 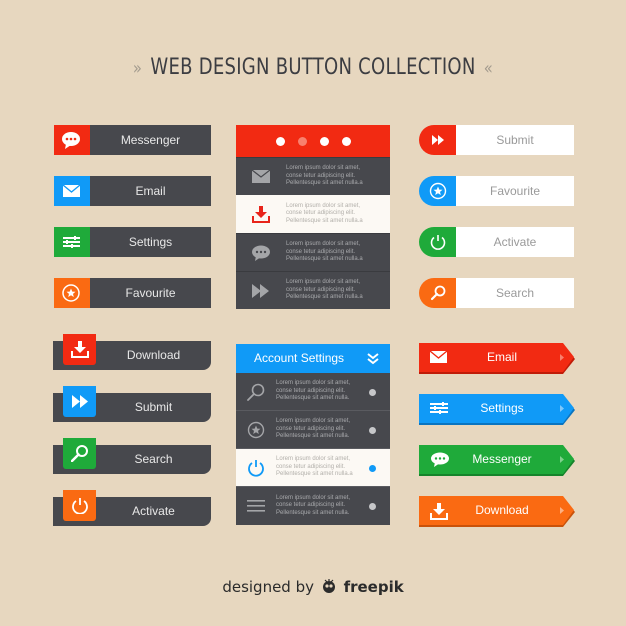 I want to click on tag-label: Messenger, so click(x=150, y=140).